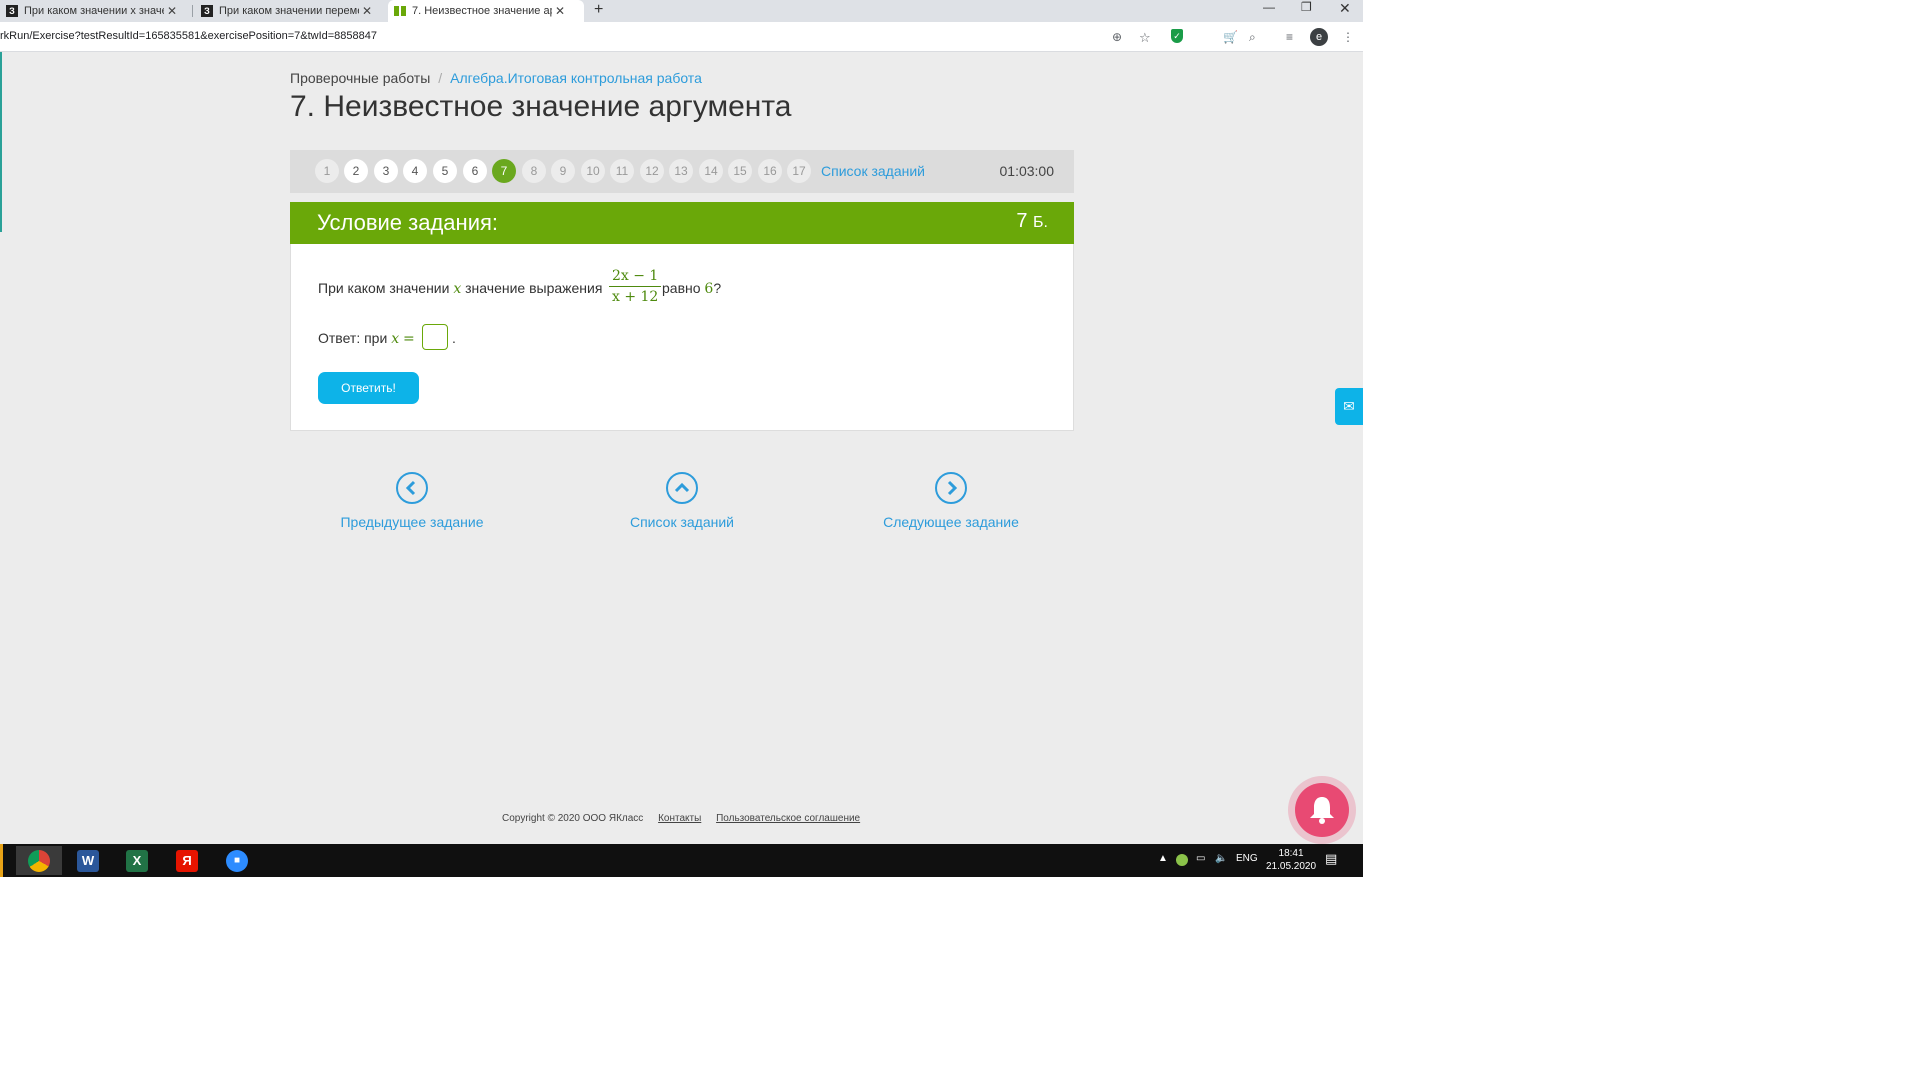 This screenshot has width=1920, height=1080. I want to click on media-control-icon: ≡, so click(1289, 37).